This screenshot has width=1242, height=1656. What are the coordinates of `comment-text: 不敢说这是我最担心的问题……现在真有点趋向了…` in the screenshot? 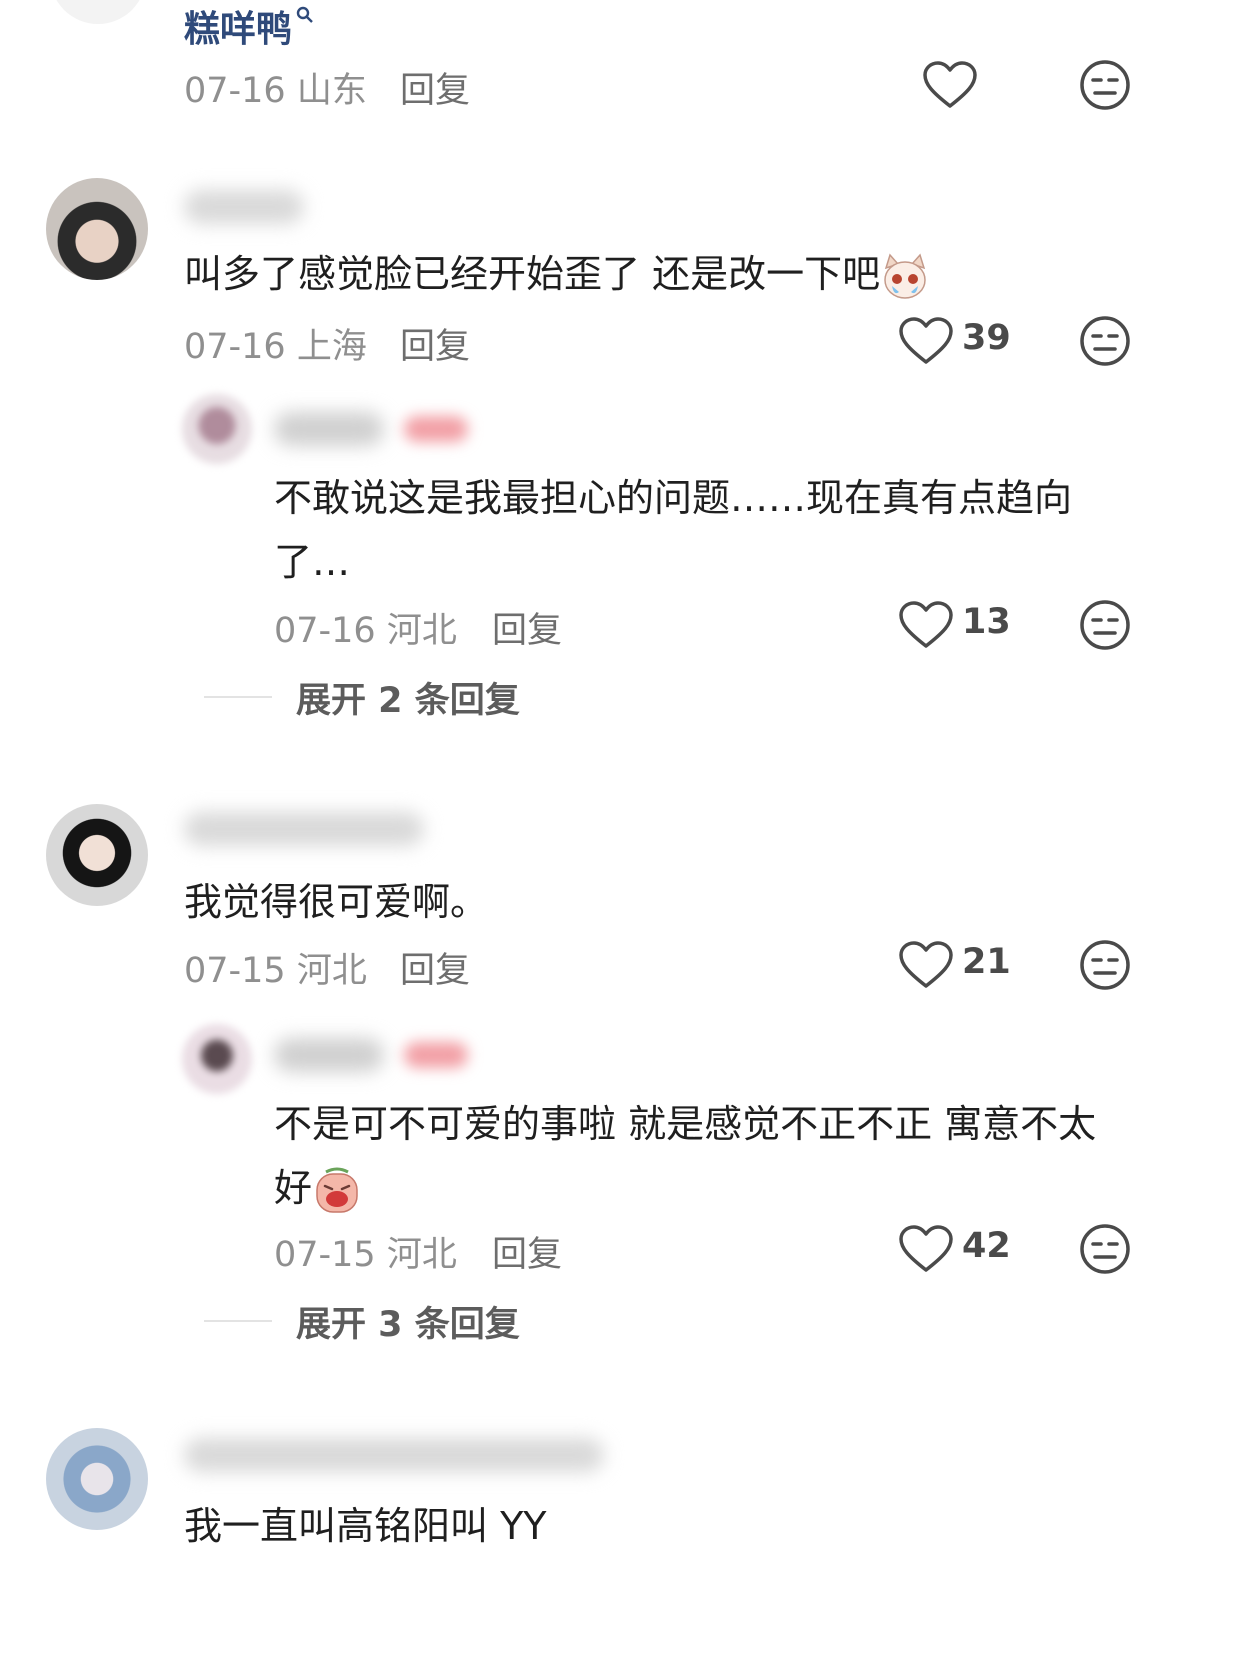 It's located at (673, 530).